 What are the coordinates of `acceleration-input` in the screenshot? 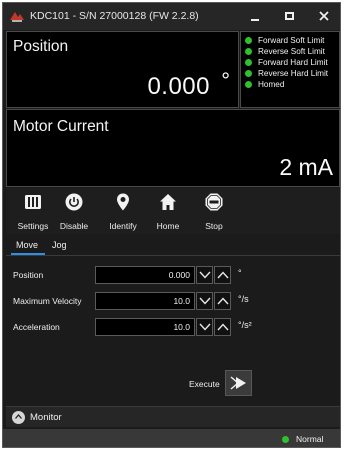 It's located at (145, 327).